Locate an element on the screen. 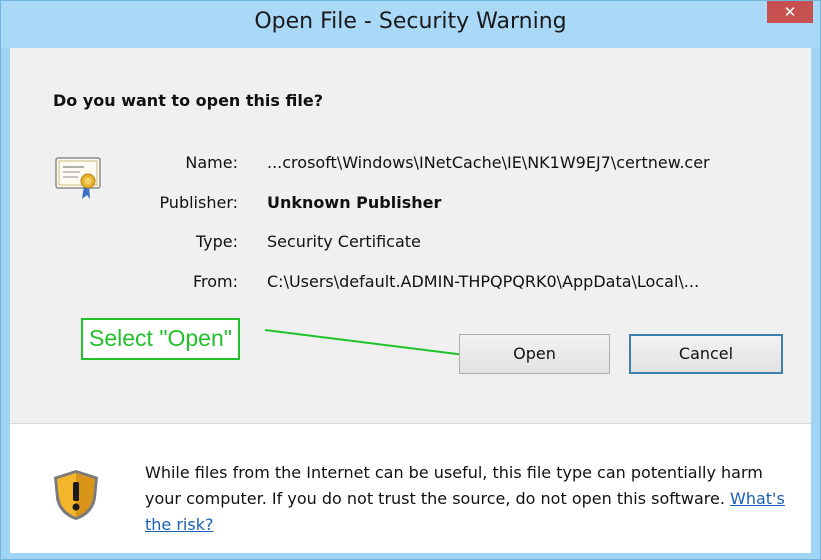 The image size is (821, 560). select-open-callout: Select "Open" is located at coordinates (160, 339).